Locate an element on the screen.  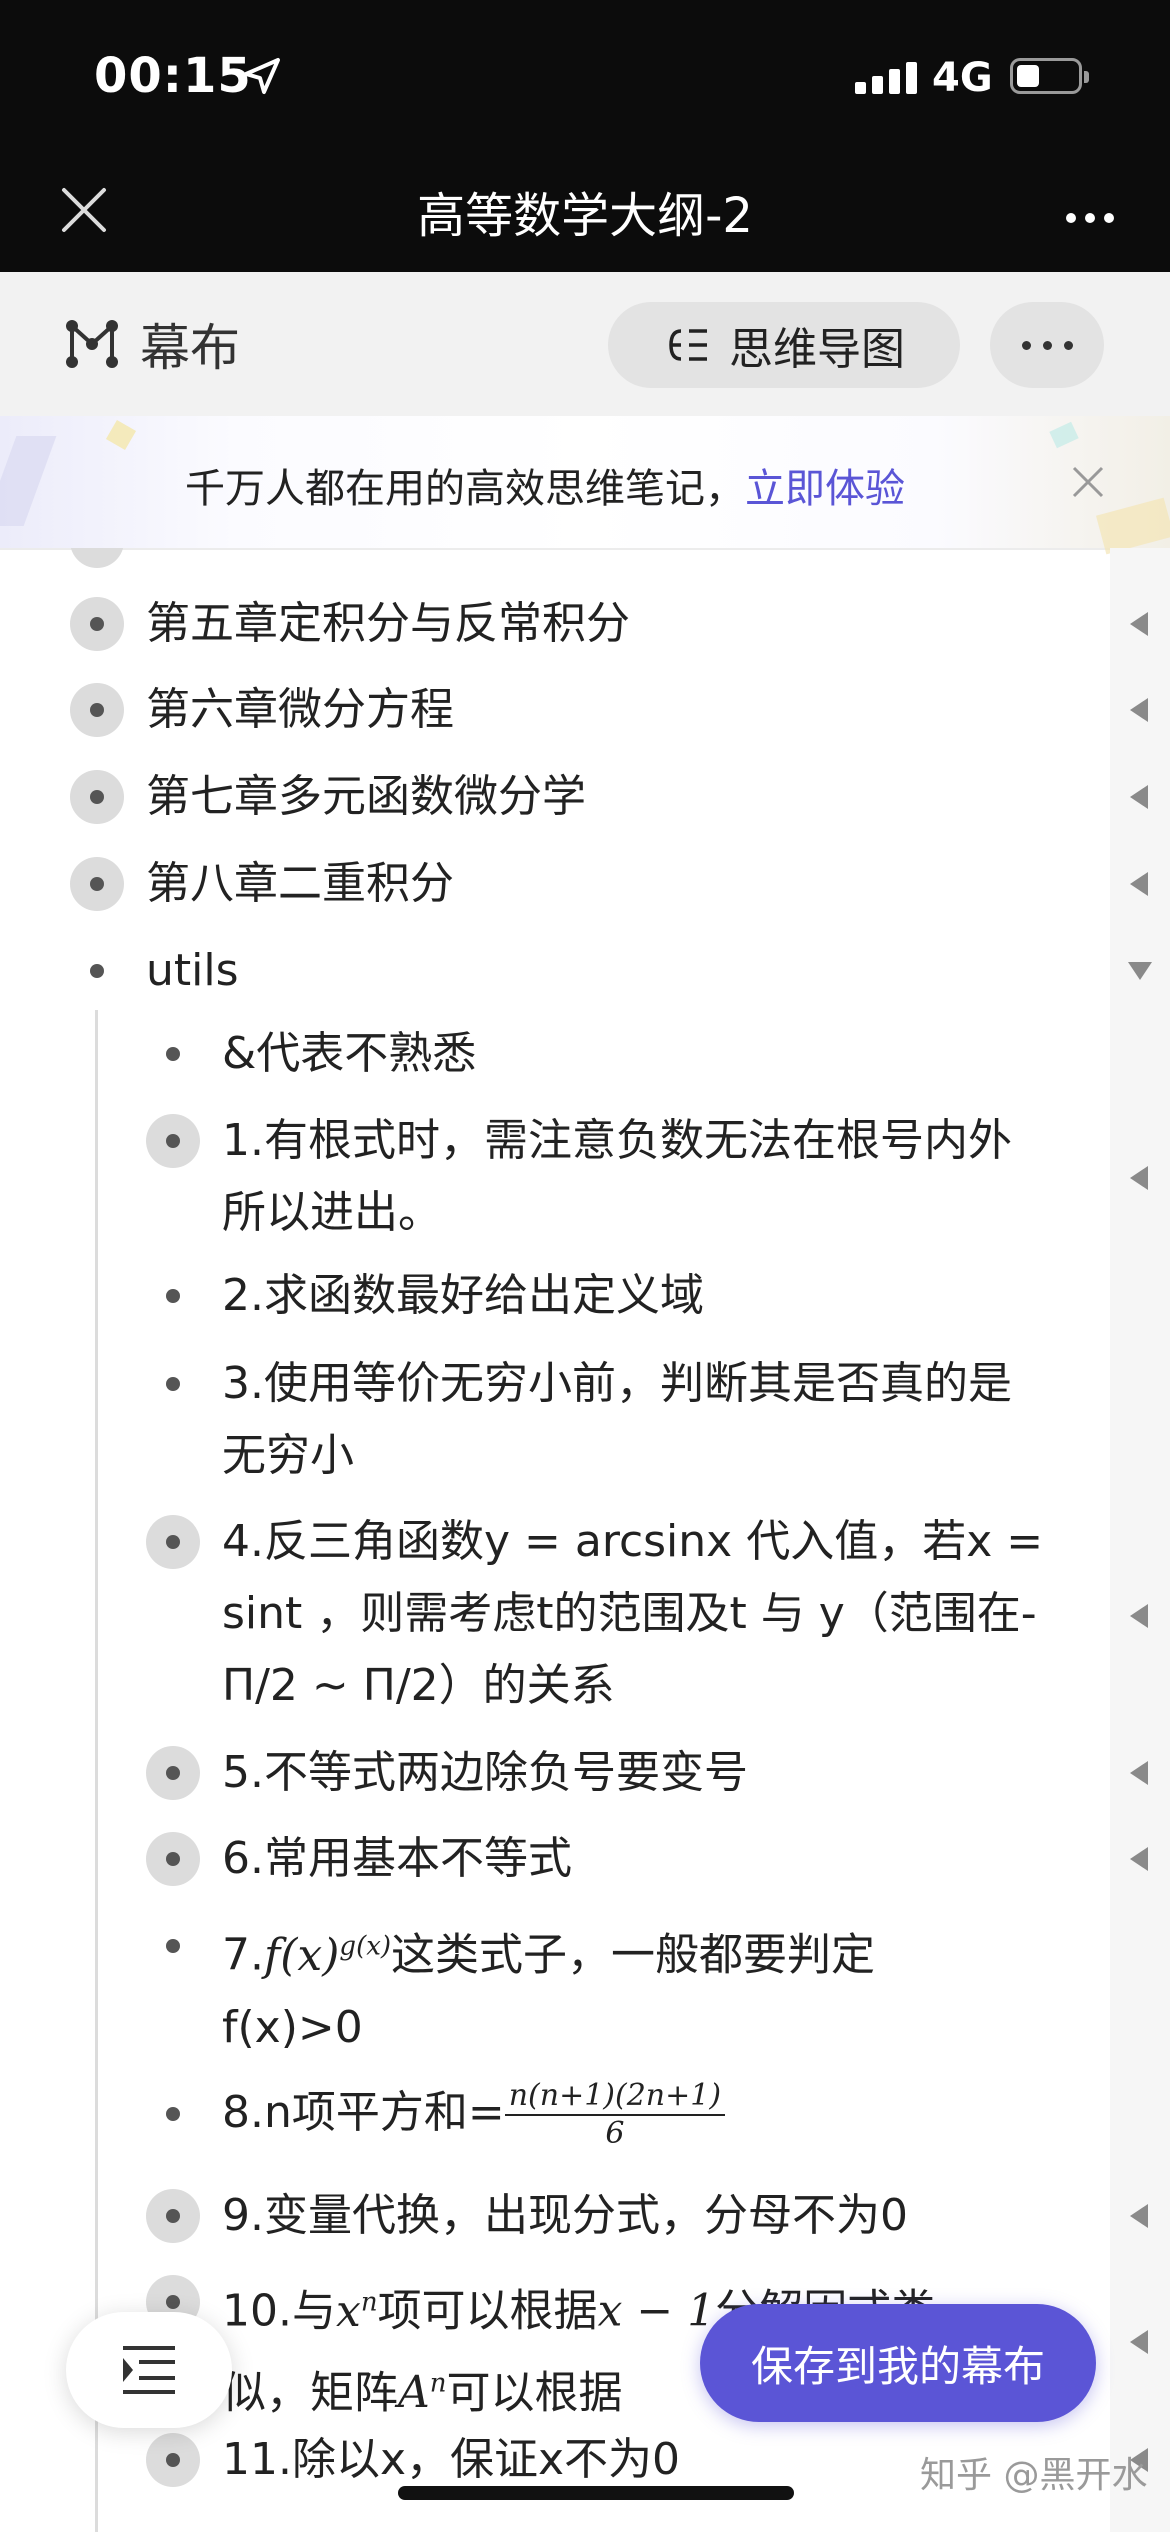
status-time: 00:15 is located at coordinates (173, 76).